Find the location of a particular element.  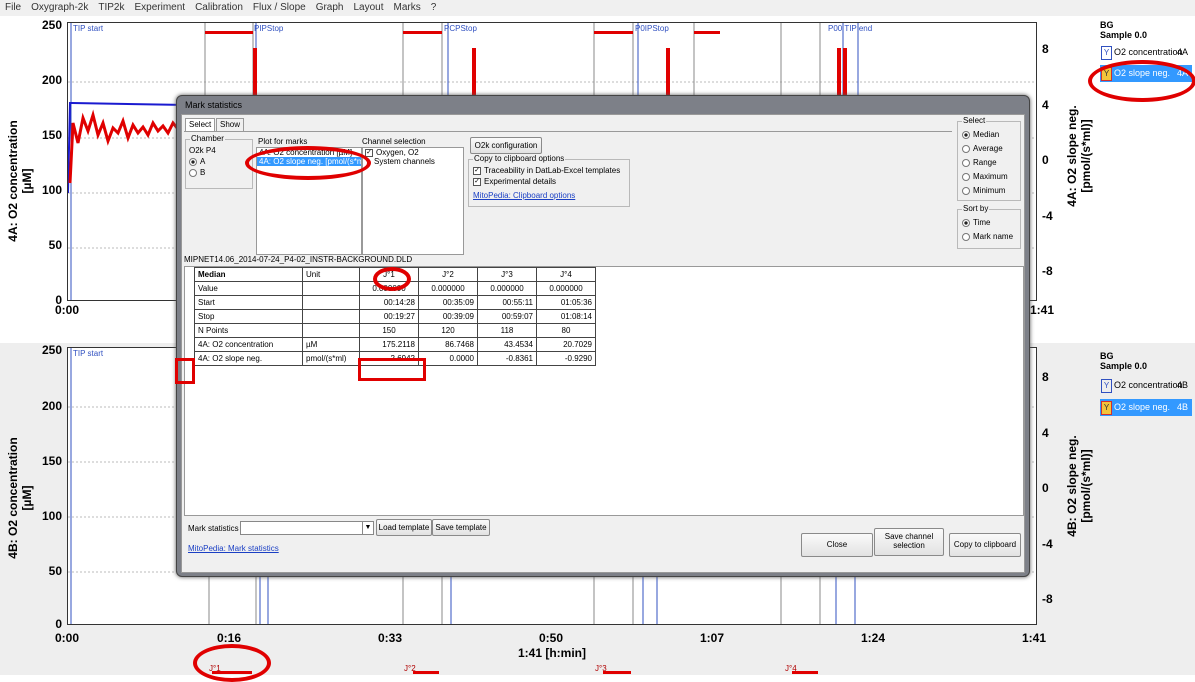

select-option-minimum: Minimum is located at coordinates (983, 190).